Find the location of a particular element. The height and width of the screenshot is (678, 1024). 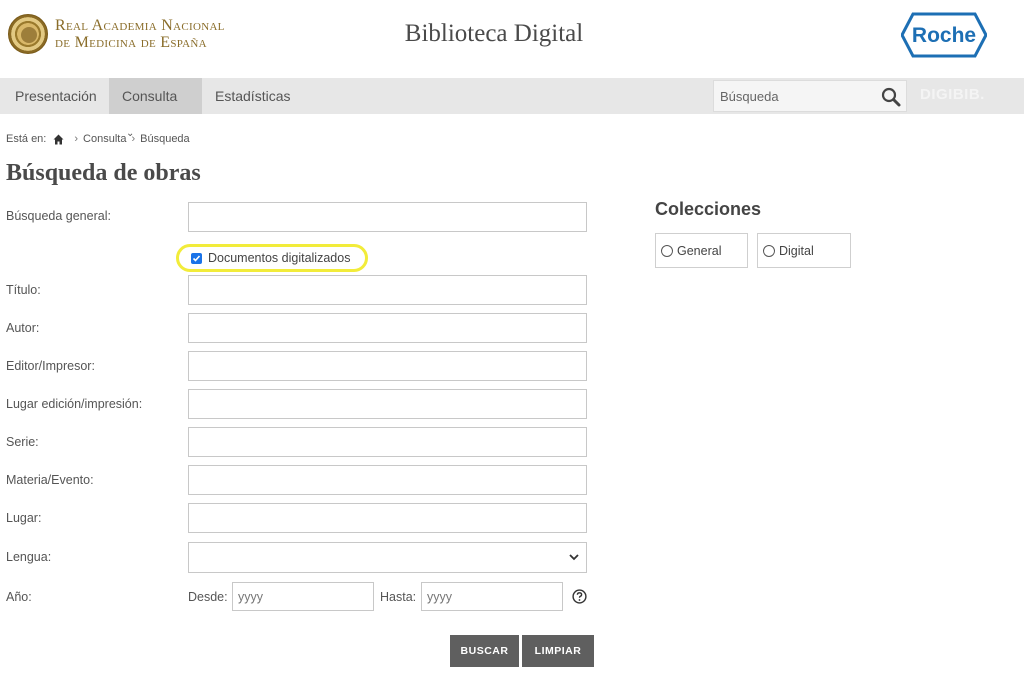

breadcrumb-item-busqueda: Búsqueda is located at coordinates (165, 139).